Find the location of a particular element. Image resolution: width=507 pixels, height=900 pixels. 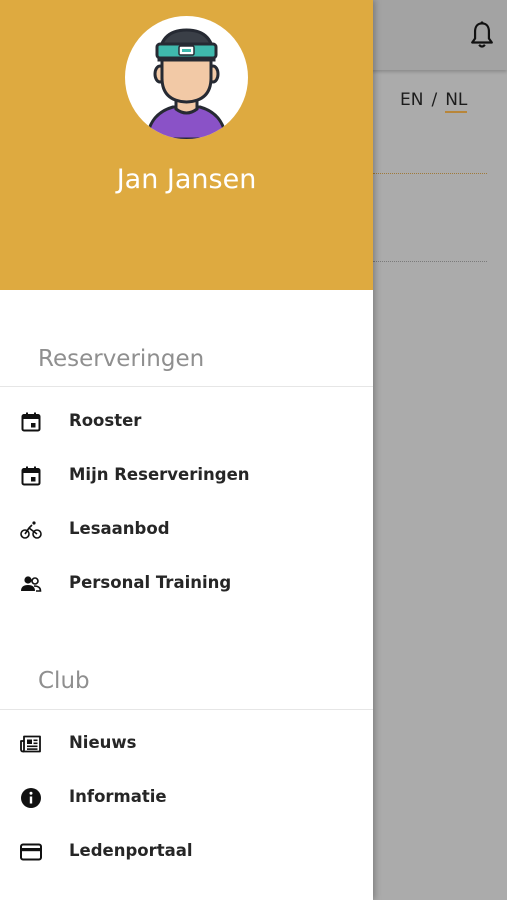

menu-item-nieuws: Nieuws is located at coordinates (186, 744).